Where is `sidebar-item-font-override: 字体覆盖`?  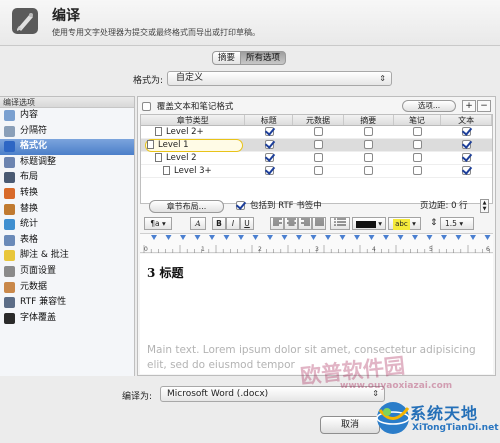
sidebar-item-font-override: 字体覆盖 is located at coordinates (67, 319).